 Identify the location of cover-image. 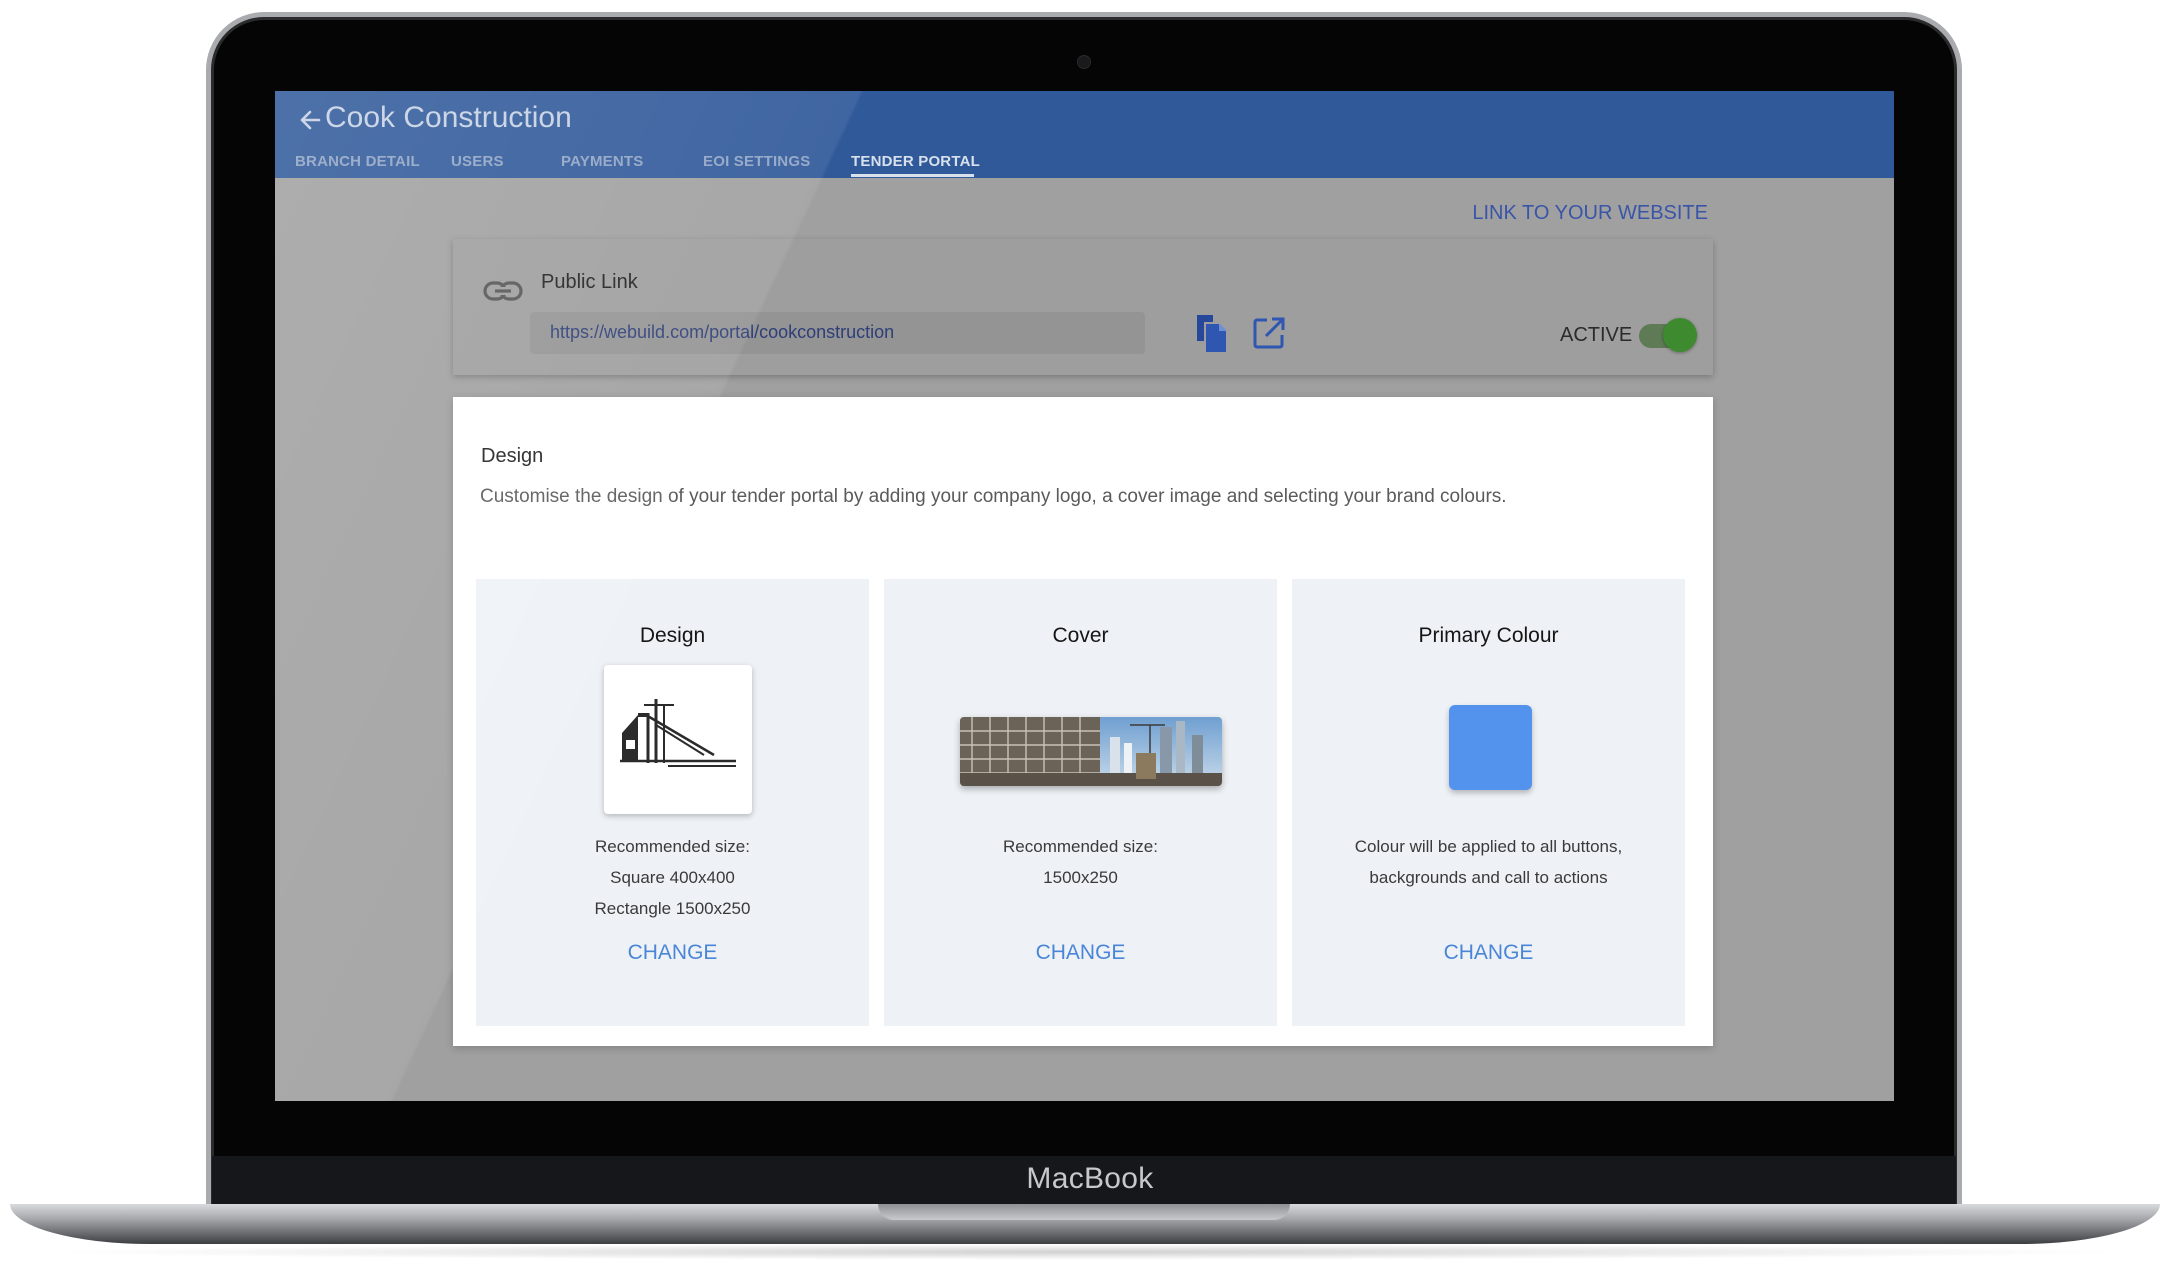
(1091, 751).